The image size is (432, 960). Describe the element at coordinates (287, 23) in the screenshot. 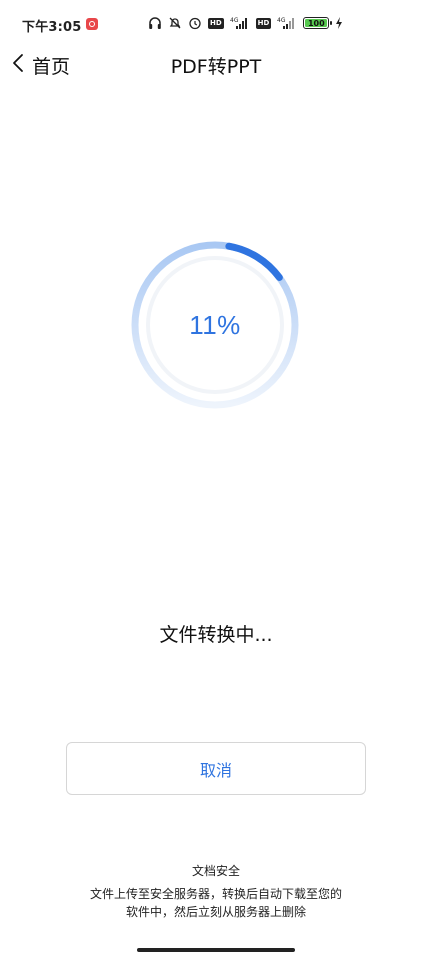

I see `signal-4g-icon-2: 4G` at that location.